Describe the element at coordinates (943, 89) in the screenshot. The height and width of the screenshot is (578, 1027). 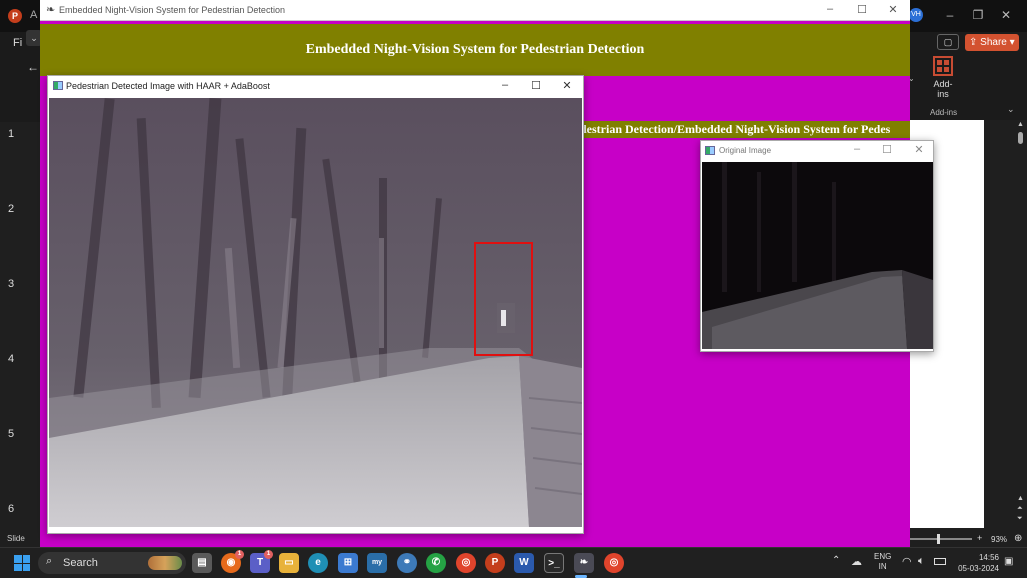
I see `addins-label: Add-ins` at that location.